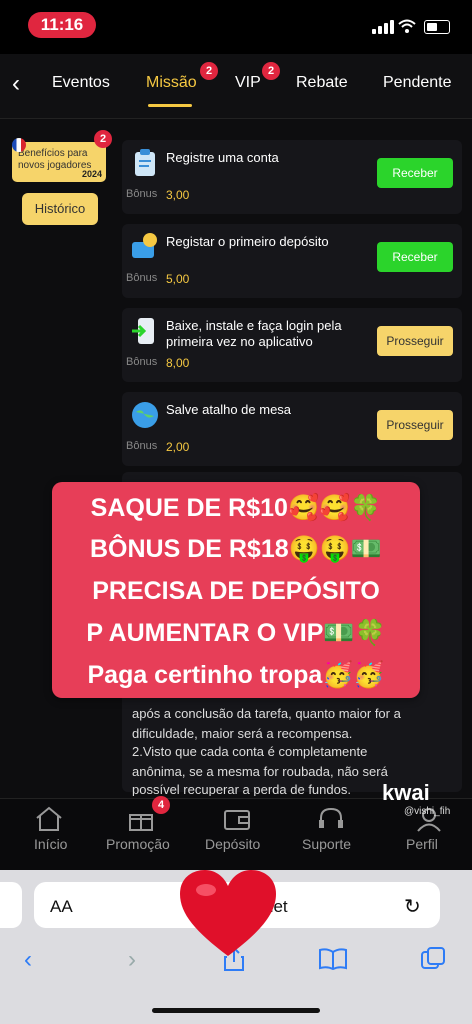 This screenshot has width=472, height=1024. What do you see at coordinates (132, 960) in the screenshot?
I see `forward-icon: ›` at bounding box center [132, 960].